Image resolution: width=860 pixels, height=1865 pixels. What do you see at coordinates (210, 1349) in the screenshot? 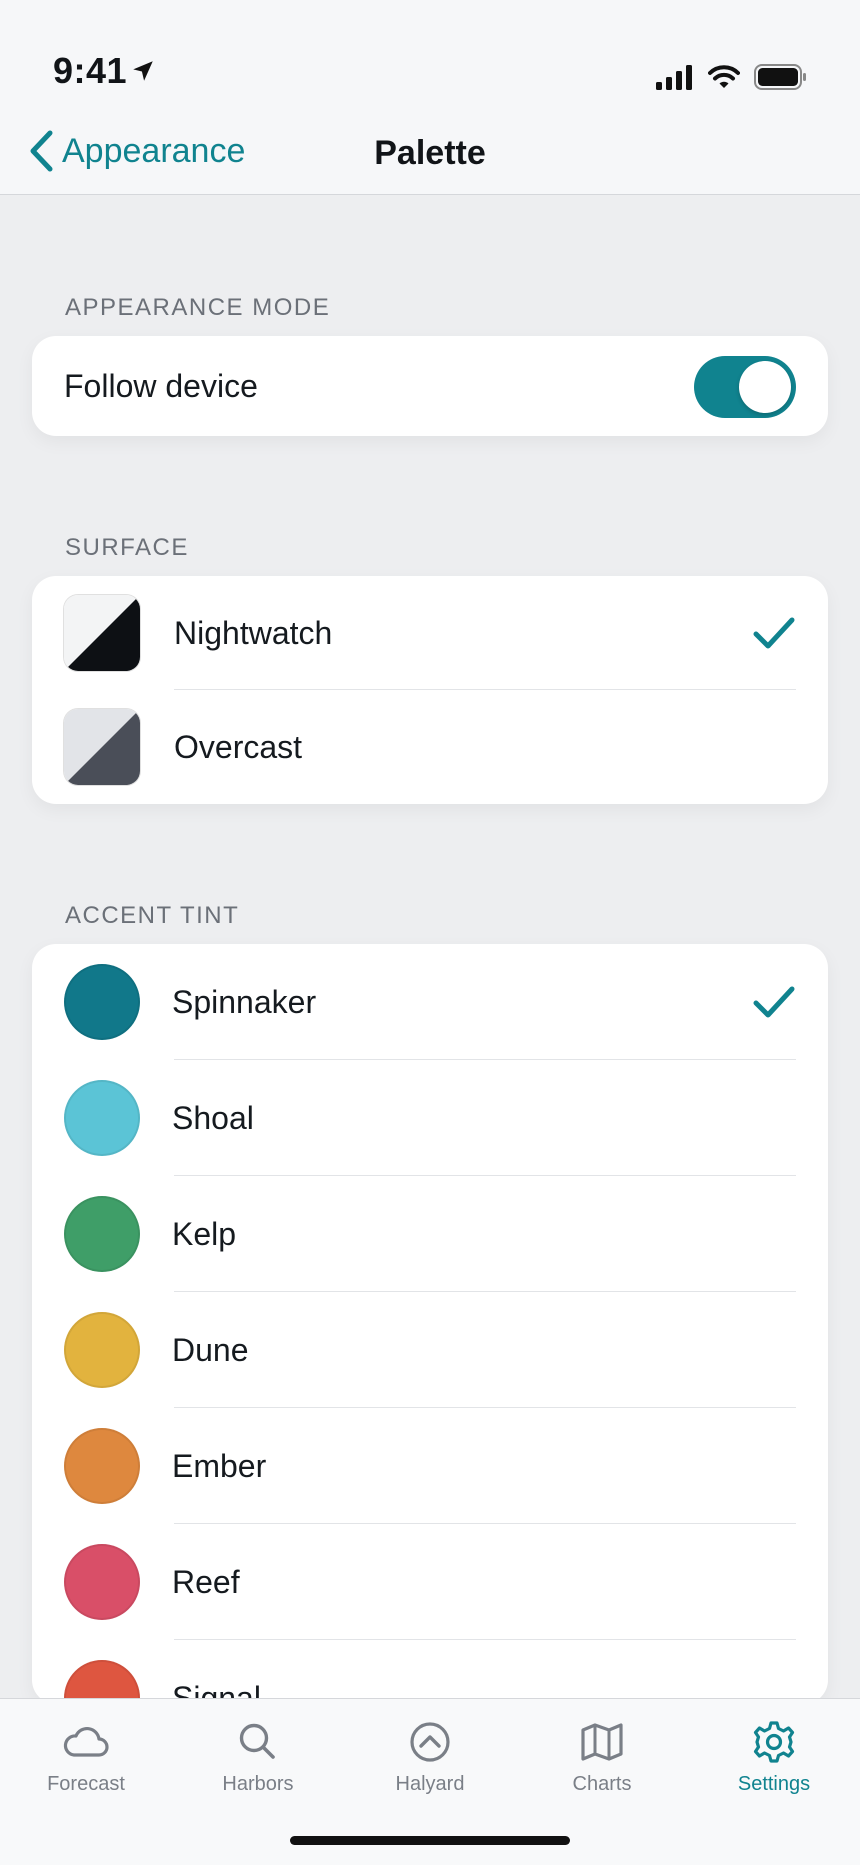
I see `accent-label: Dune` at bounding box center [210, 1349].